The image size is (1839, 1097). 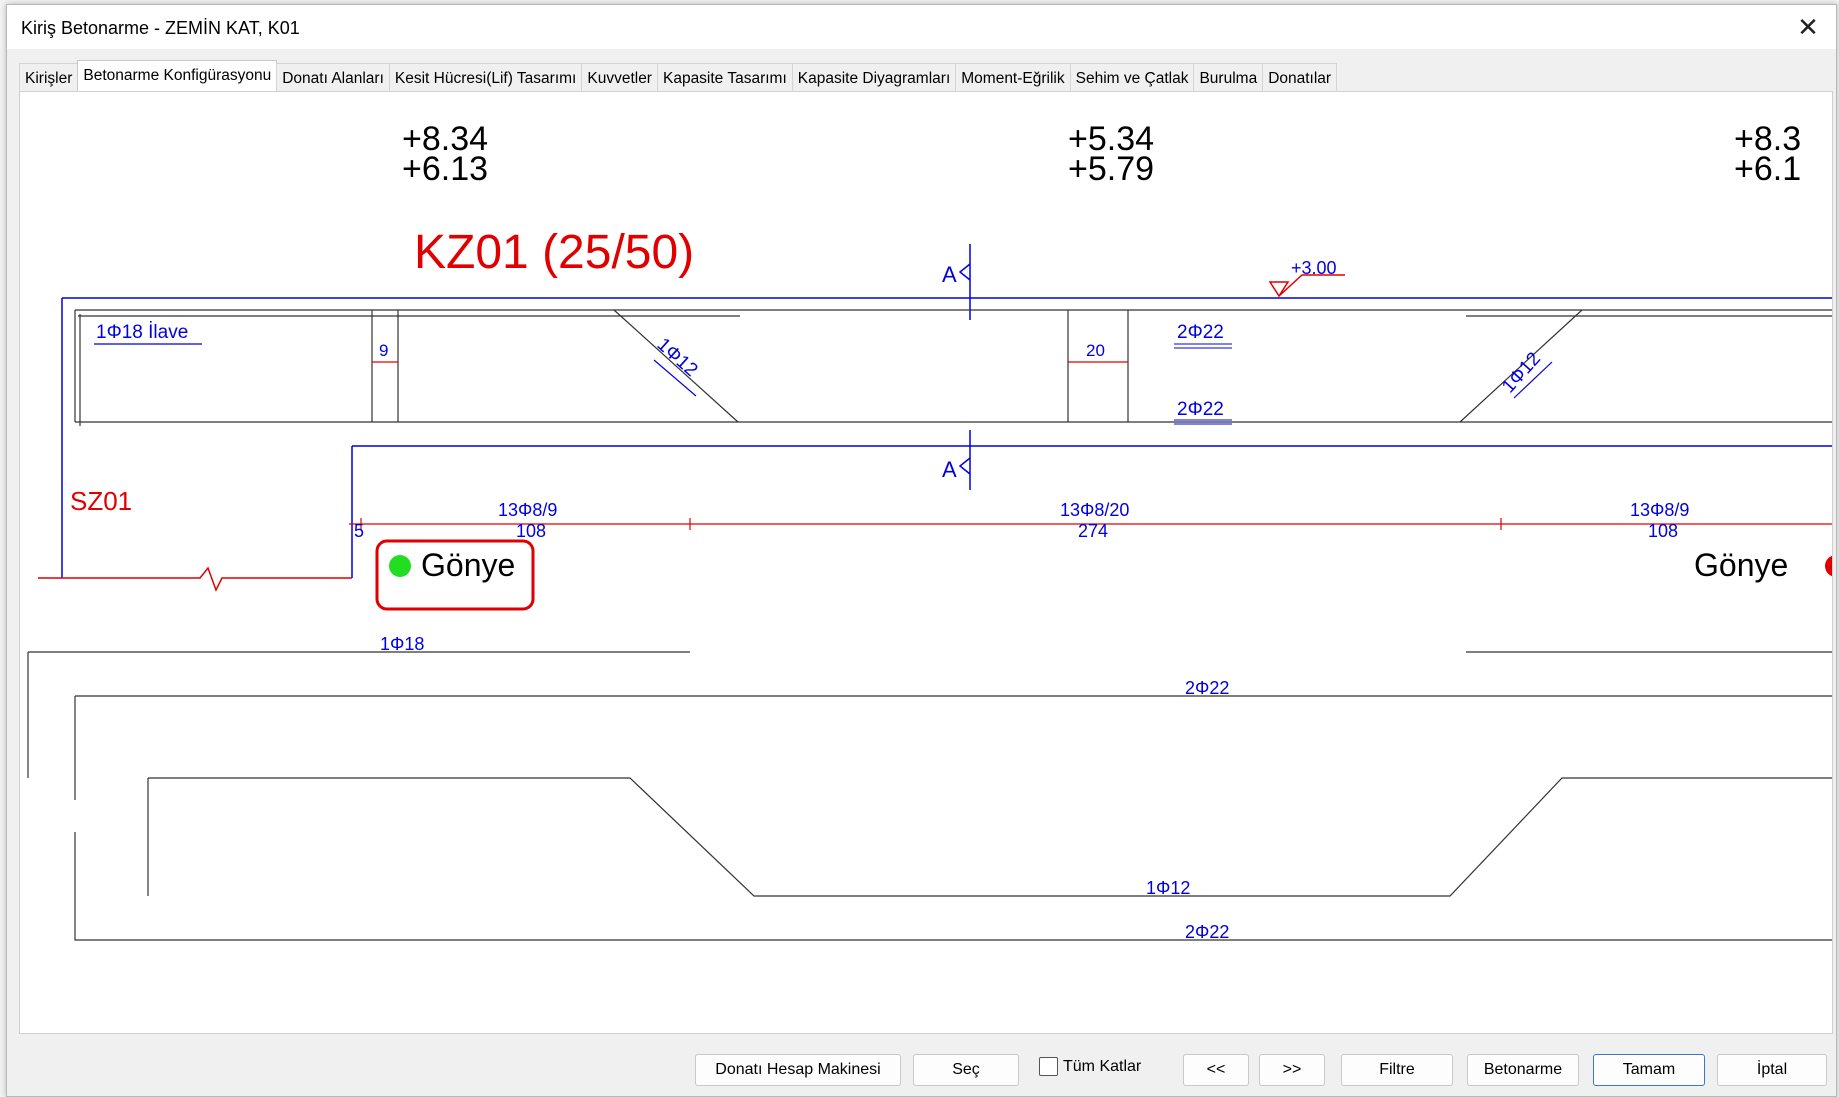 I want to click on tab-donatilar: Donatılar, so click(x=1300, y=77).